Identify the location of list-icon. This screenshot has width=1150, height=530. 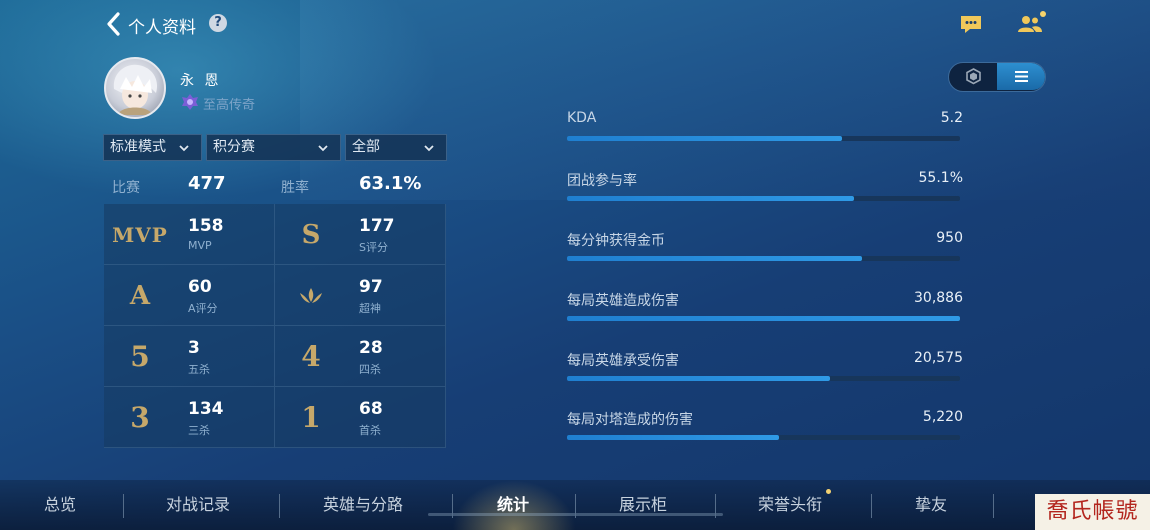
(1021, 76).